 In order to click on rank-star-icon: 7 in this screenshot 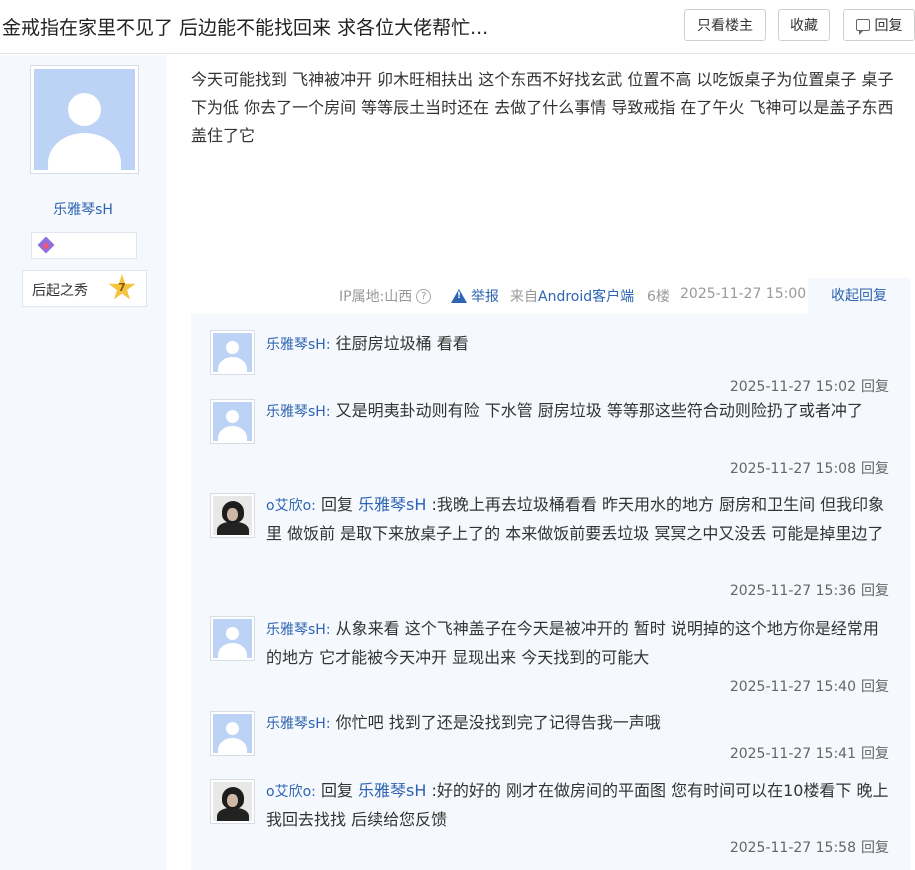, I will do `click(122, 288)`.